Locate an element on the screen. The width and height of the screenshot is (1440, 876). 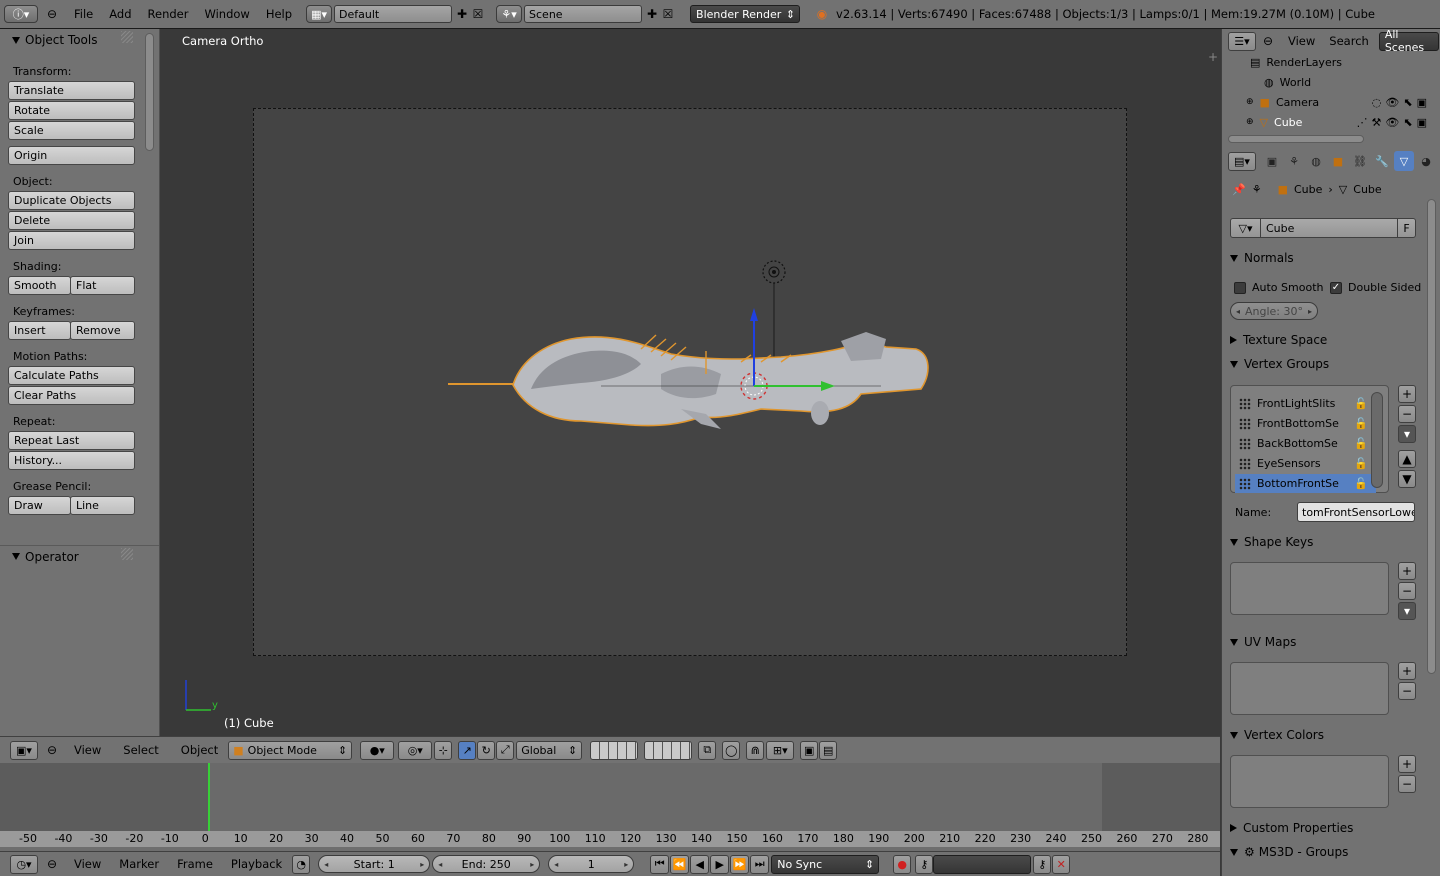
uv-maps-list is located at coordinates (1309, 688).